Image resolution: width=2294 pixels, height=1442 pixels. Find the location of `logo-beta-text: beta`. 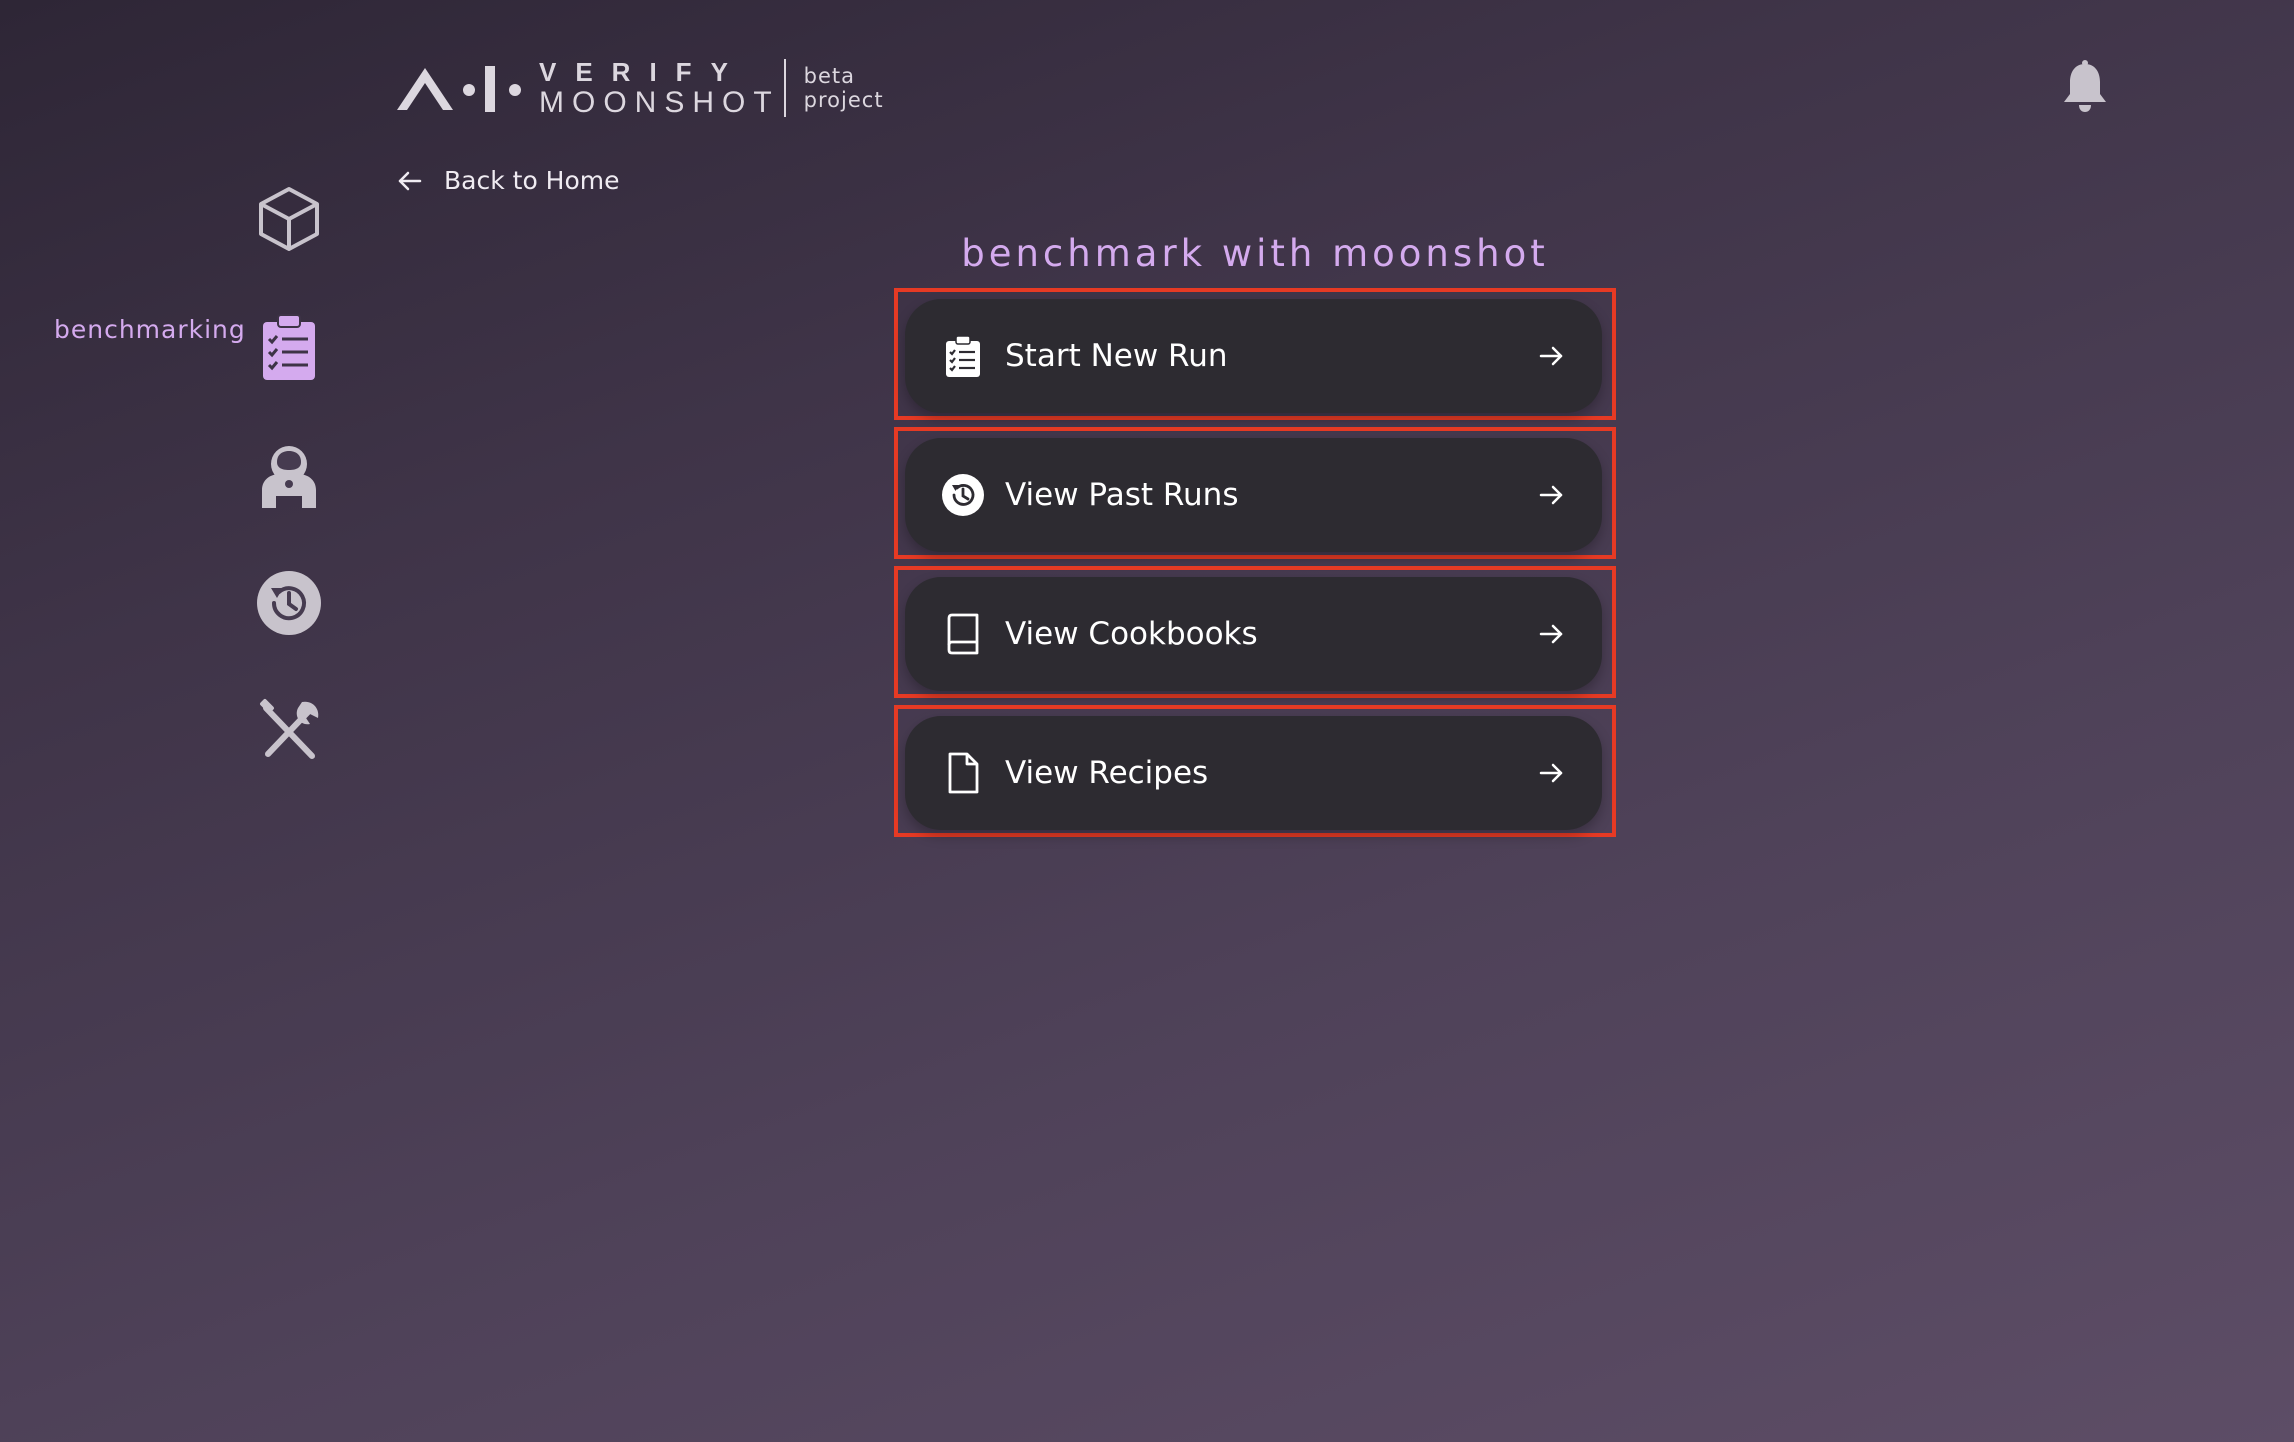

logo-beta-text: beta is located at coordinates (829, 76).